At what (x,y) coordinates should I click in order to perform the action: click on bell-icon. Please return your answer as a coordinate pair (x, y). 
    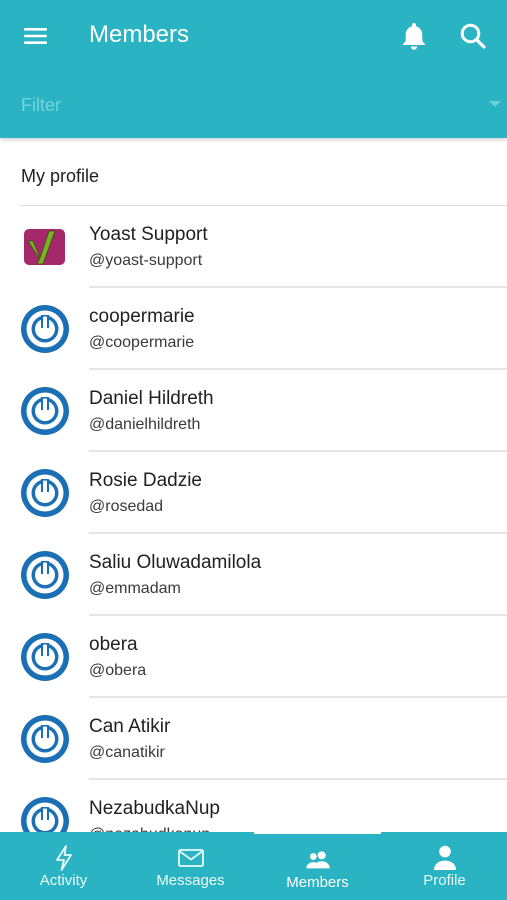
    Looking at the image, I should click on (414, 36).